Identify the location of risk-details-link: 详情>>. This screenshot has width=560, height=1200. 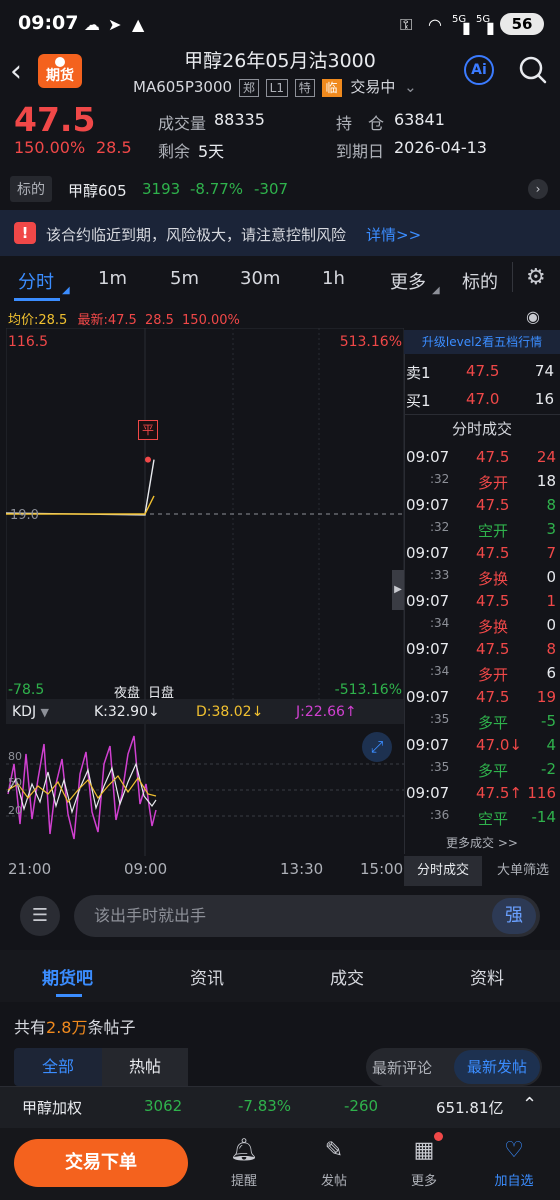
(393, 234).